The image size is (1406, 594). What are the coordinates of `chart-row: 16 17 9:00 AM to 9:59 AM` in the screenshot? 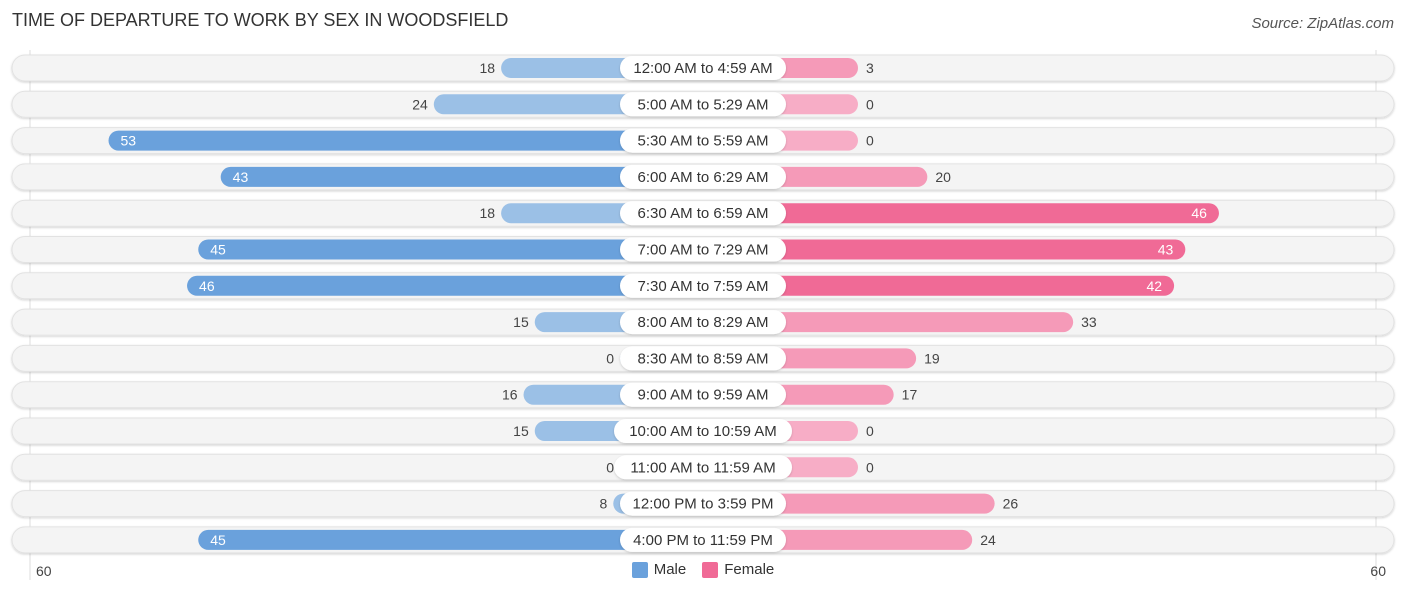 It's located at (703, 395).